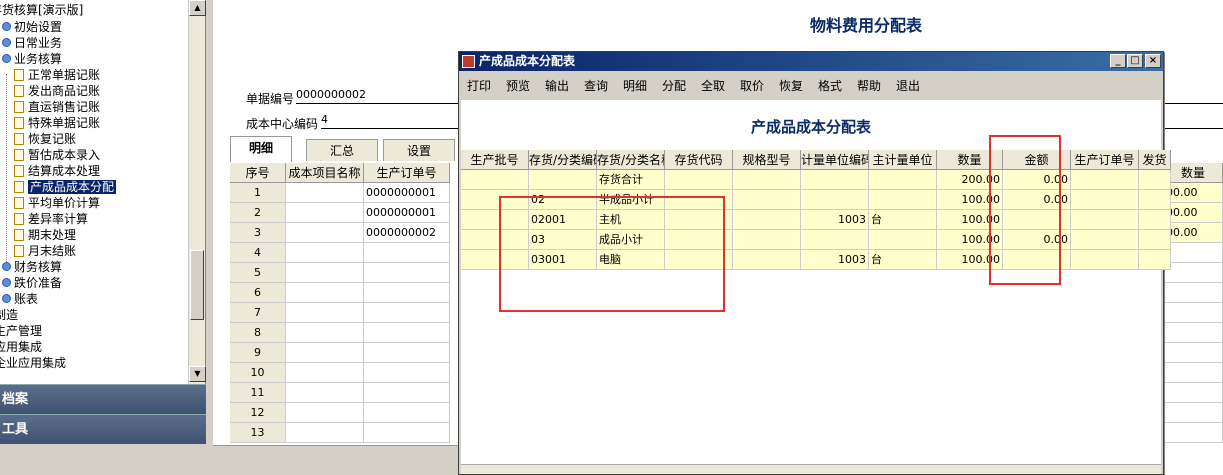 The image size is (1223, 475). What do you see at coordinates (830, 86) in the screenshot?
I see `menu-item-9: 格式` at bounding box center [830, 86].